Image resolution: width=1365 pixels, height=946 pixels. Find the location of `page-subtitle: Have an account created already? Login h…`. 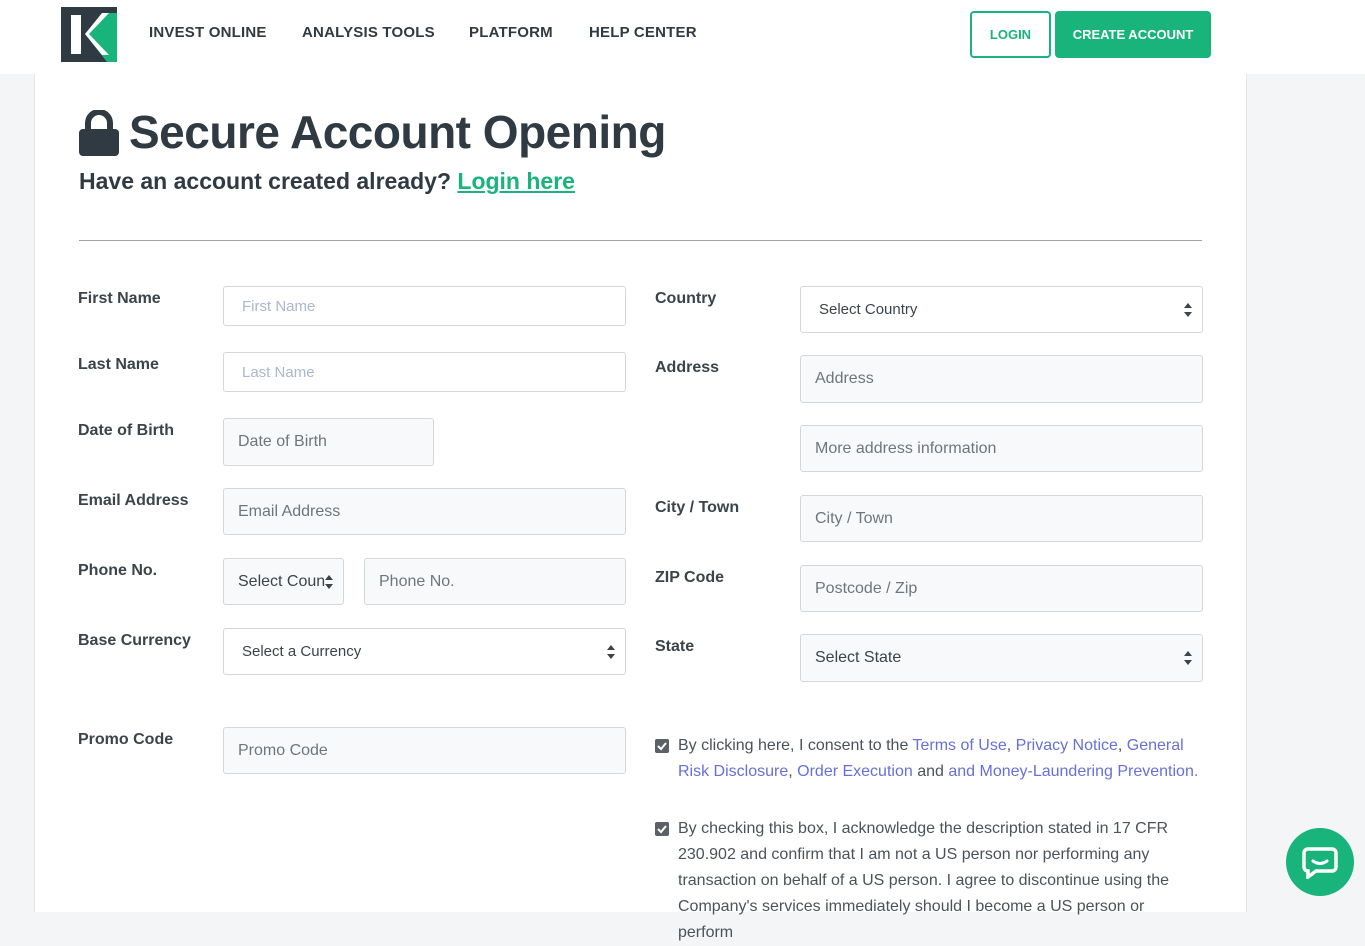

page-subtitle: Have an account created already? Login h… is located at coordinates (327, 181).